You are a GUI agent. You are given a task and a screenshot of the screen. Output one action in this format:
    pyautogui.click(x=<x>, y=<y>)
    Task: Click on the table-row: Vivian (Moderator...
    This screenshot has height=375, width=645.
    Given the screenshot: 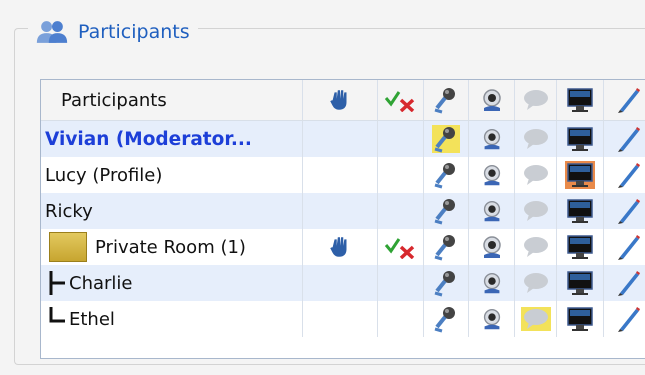 What is the action you would take?
    pyautogui.click(x=343, y=139)
    